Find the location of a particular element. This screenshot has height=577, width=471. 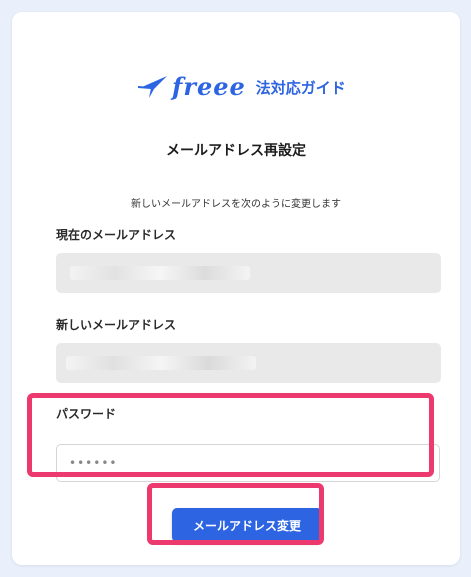

brand-suffix: 法対応ガイド is located at coordinates (300, 87).